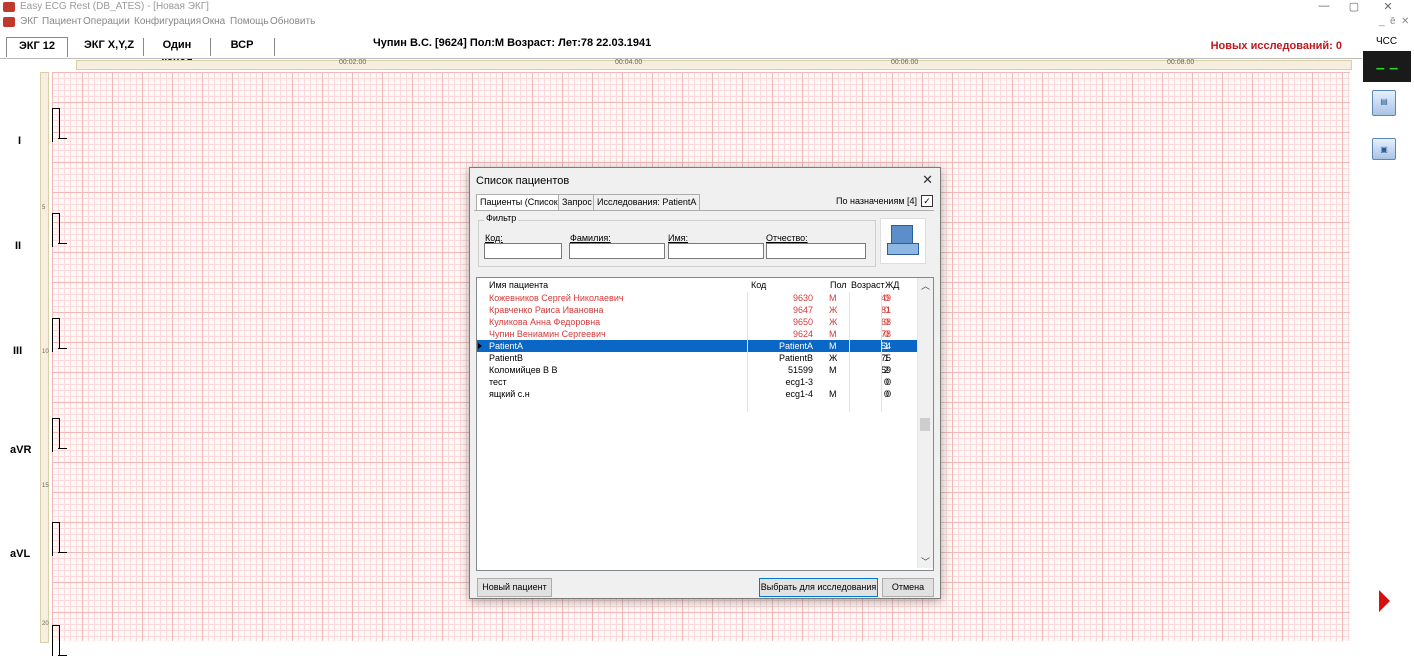  What do you see at coordinates (9, 22) in the screenshot?
I see `app-menu-icon` at bounding box center [9, 22].